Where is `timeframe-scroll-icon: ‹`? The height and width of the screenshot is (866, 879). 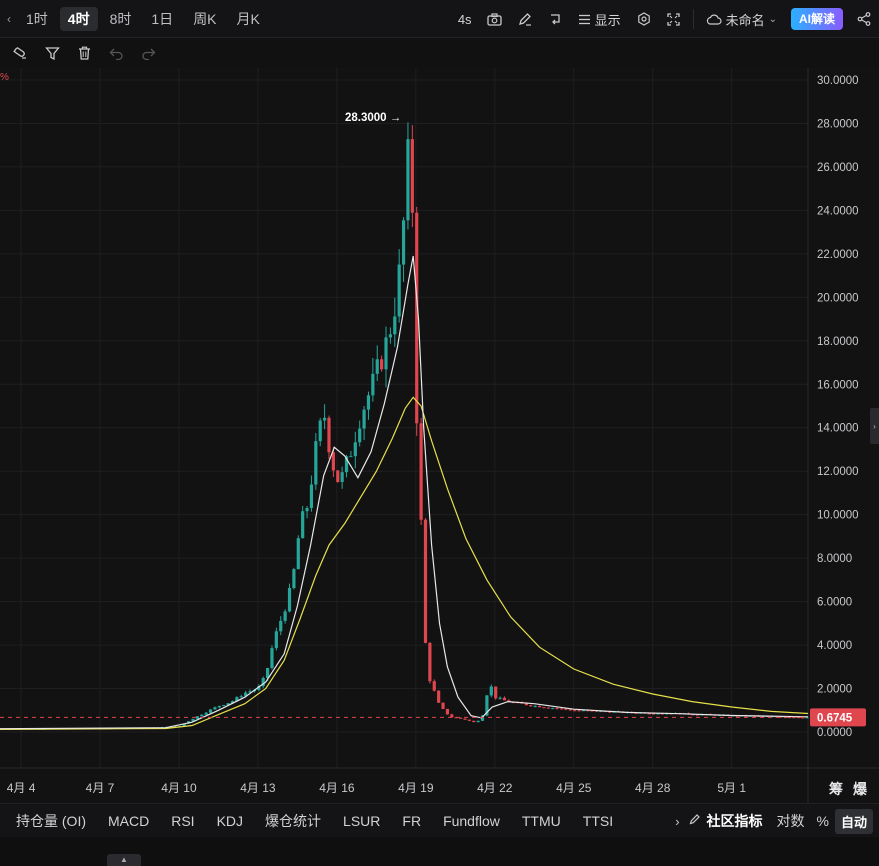
timeframe-scroll-icon: ‹ is located at coordinates (9, 19).